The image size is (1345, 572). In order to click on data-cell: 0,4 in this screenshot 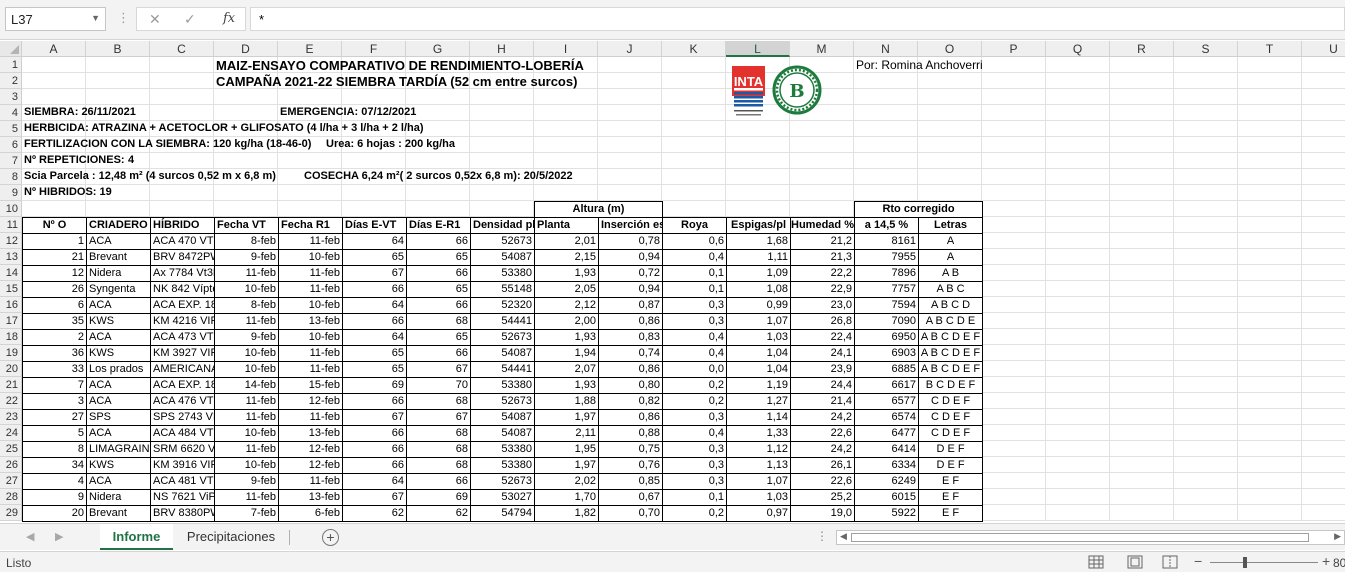, I will do `click(694, 337)`.